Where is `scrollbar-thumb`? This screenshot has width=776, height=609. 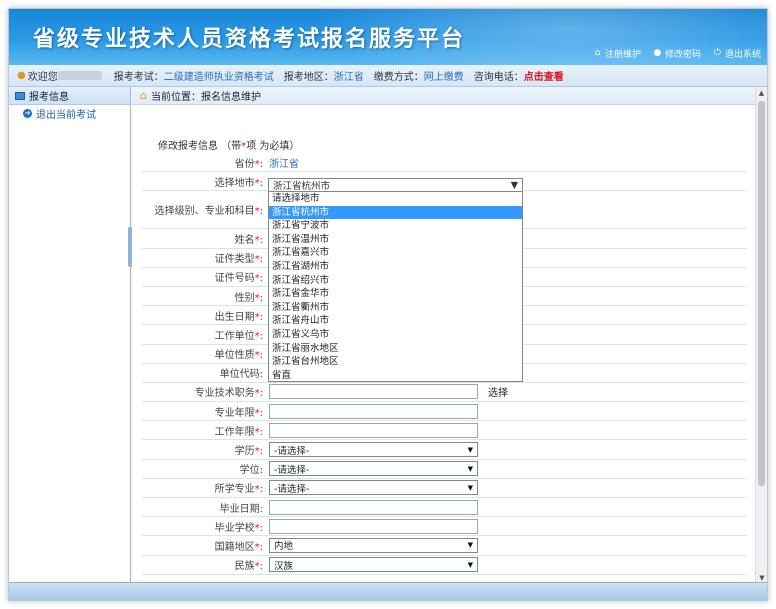
scrollbar-thumb is located at coordinates (761, 293).